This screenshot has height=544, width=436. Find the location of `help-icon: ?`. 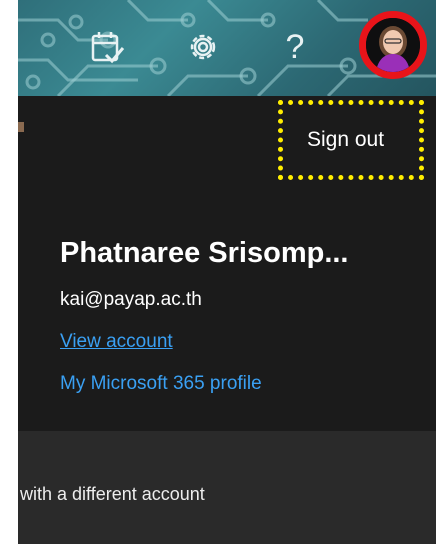

help-icon: ? is located at coordinates (295, 47).